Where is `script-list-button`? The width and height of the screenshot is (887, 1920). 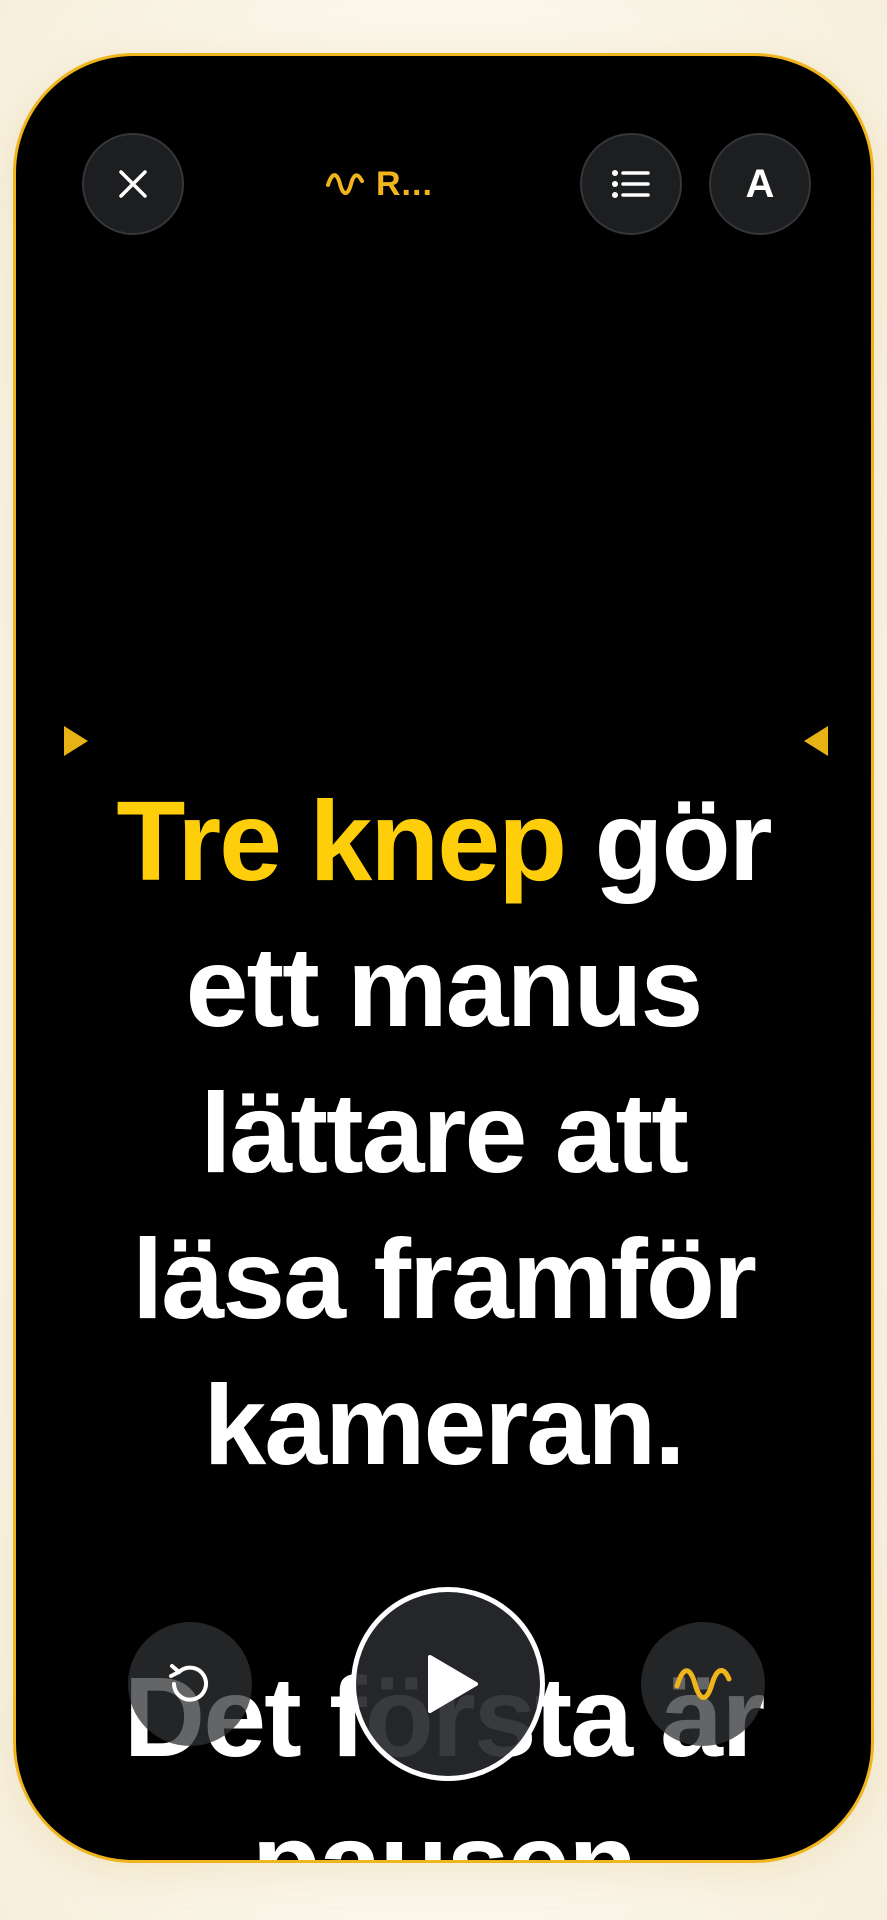 script-list-button is located at coordinates (631, 184).